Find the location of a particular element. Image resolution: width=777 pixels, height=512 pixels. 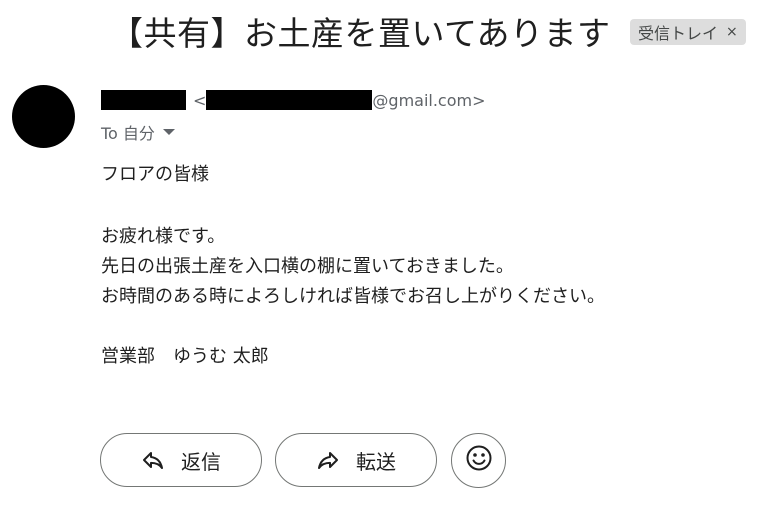

smiley-face-icon is located at coordinates (479, 460).